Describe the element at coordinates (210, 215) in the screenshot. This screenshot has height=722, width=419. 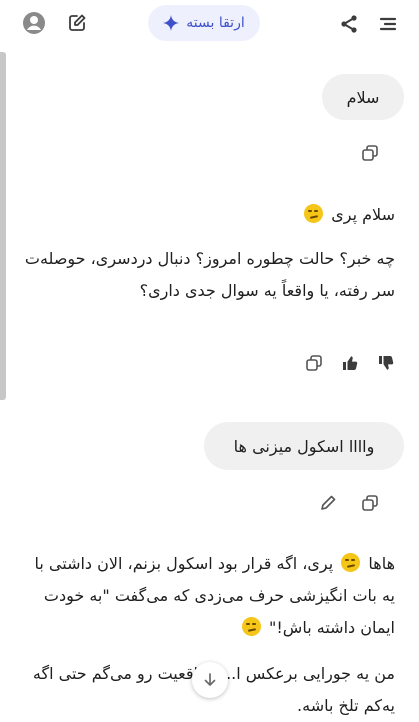
I see `assistant-greeting: سلام پری` at that location.